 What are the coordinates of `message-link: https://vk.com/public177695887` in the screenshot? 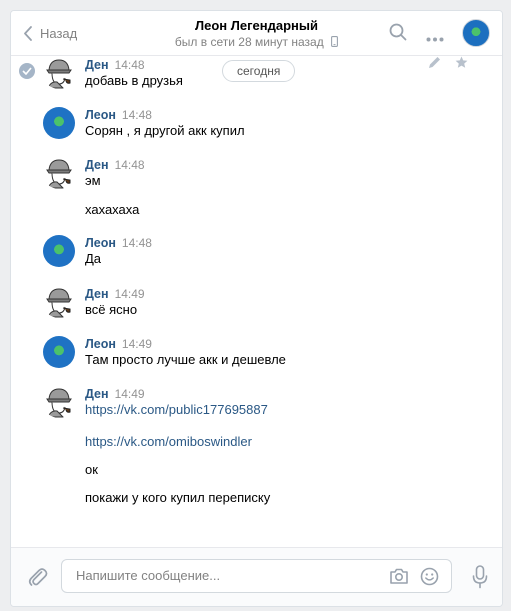 It's located at (176, 409).